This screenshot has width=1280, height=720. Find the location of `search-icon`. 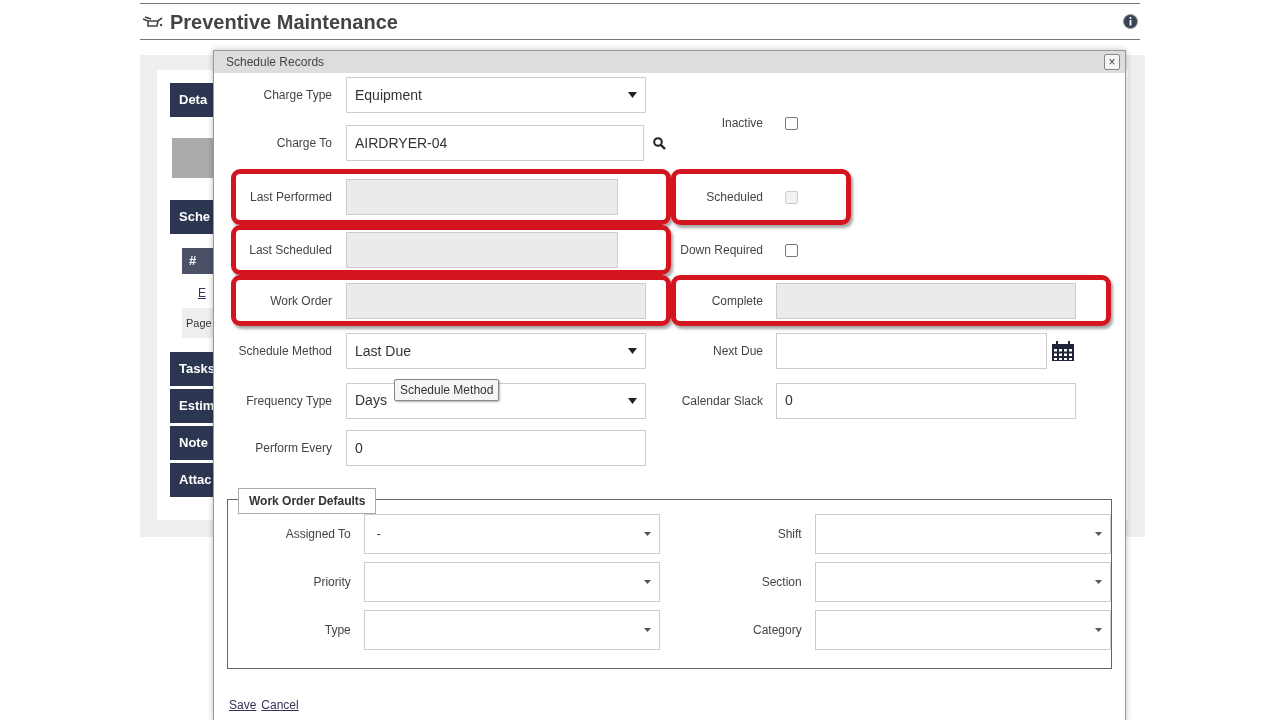

search-icon is located at coordinates (659, 143).